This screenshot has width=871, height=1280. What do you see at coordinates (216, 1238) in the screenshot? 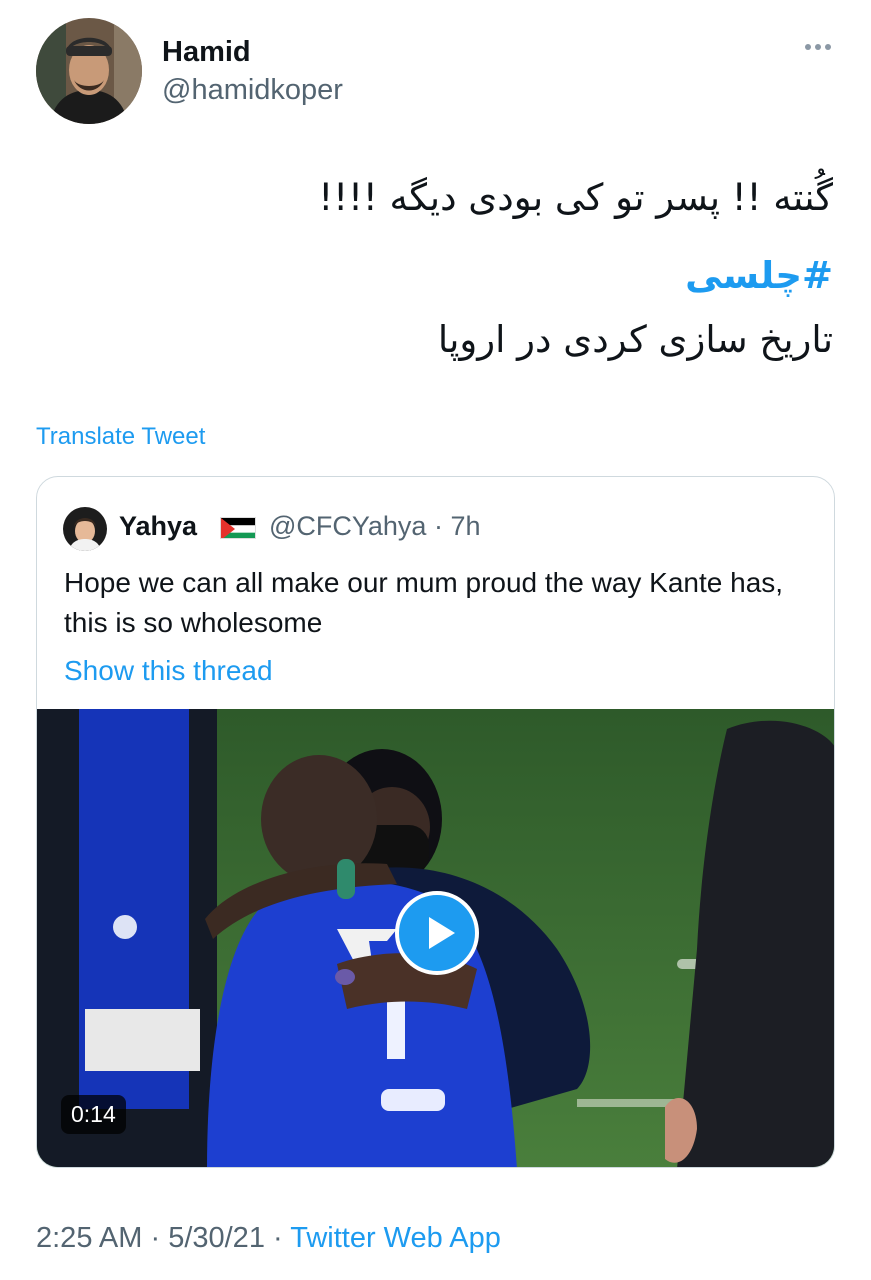
I see `tweet-date: 5/30/21` at bounding box center [216, 1238].